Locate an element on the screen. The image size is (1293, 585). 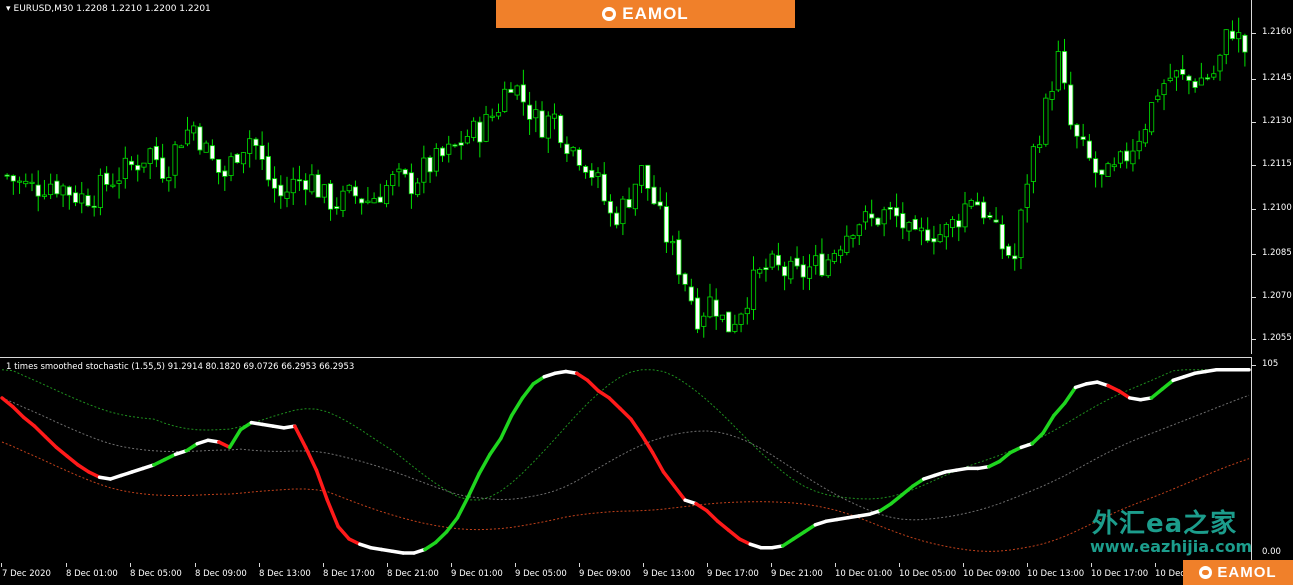
indicator-axis-top: 105 is located at coordinates (1270, 364).